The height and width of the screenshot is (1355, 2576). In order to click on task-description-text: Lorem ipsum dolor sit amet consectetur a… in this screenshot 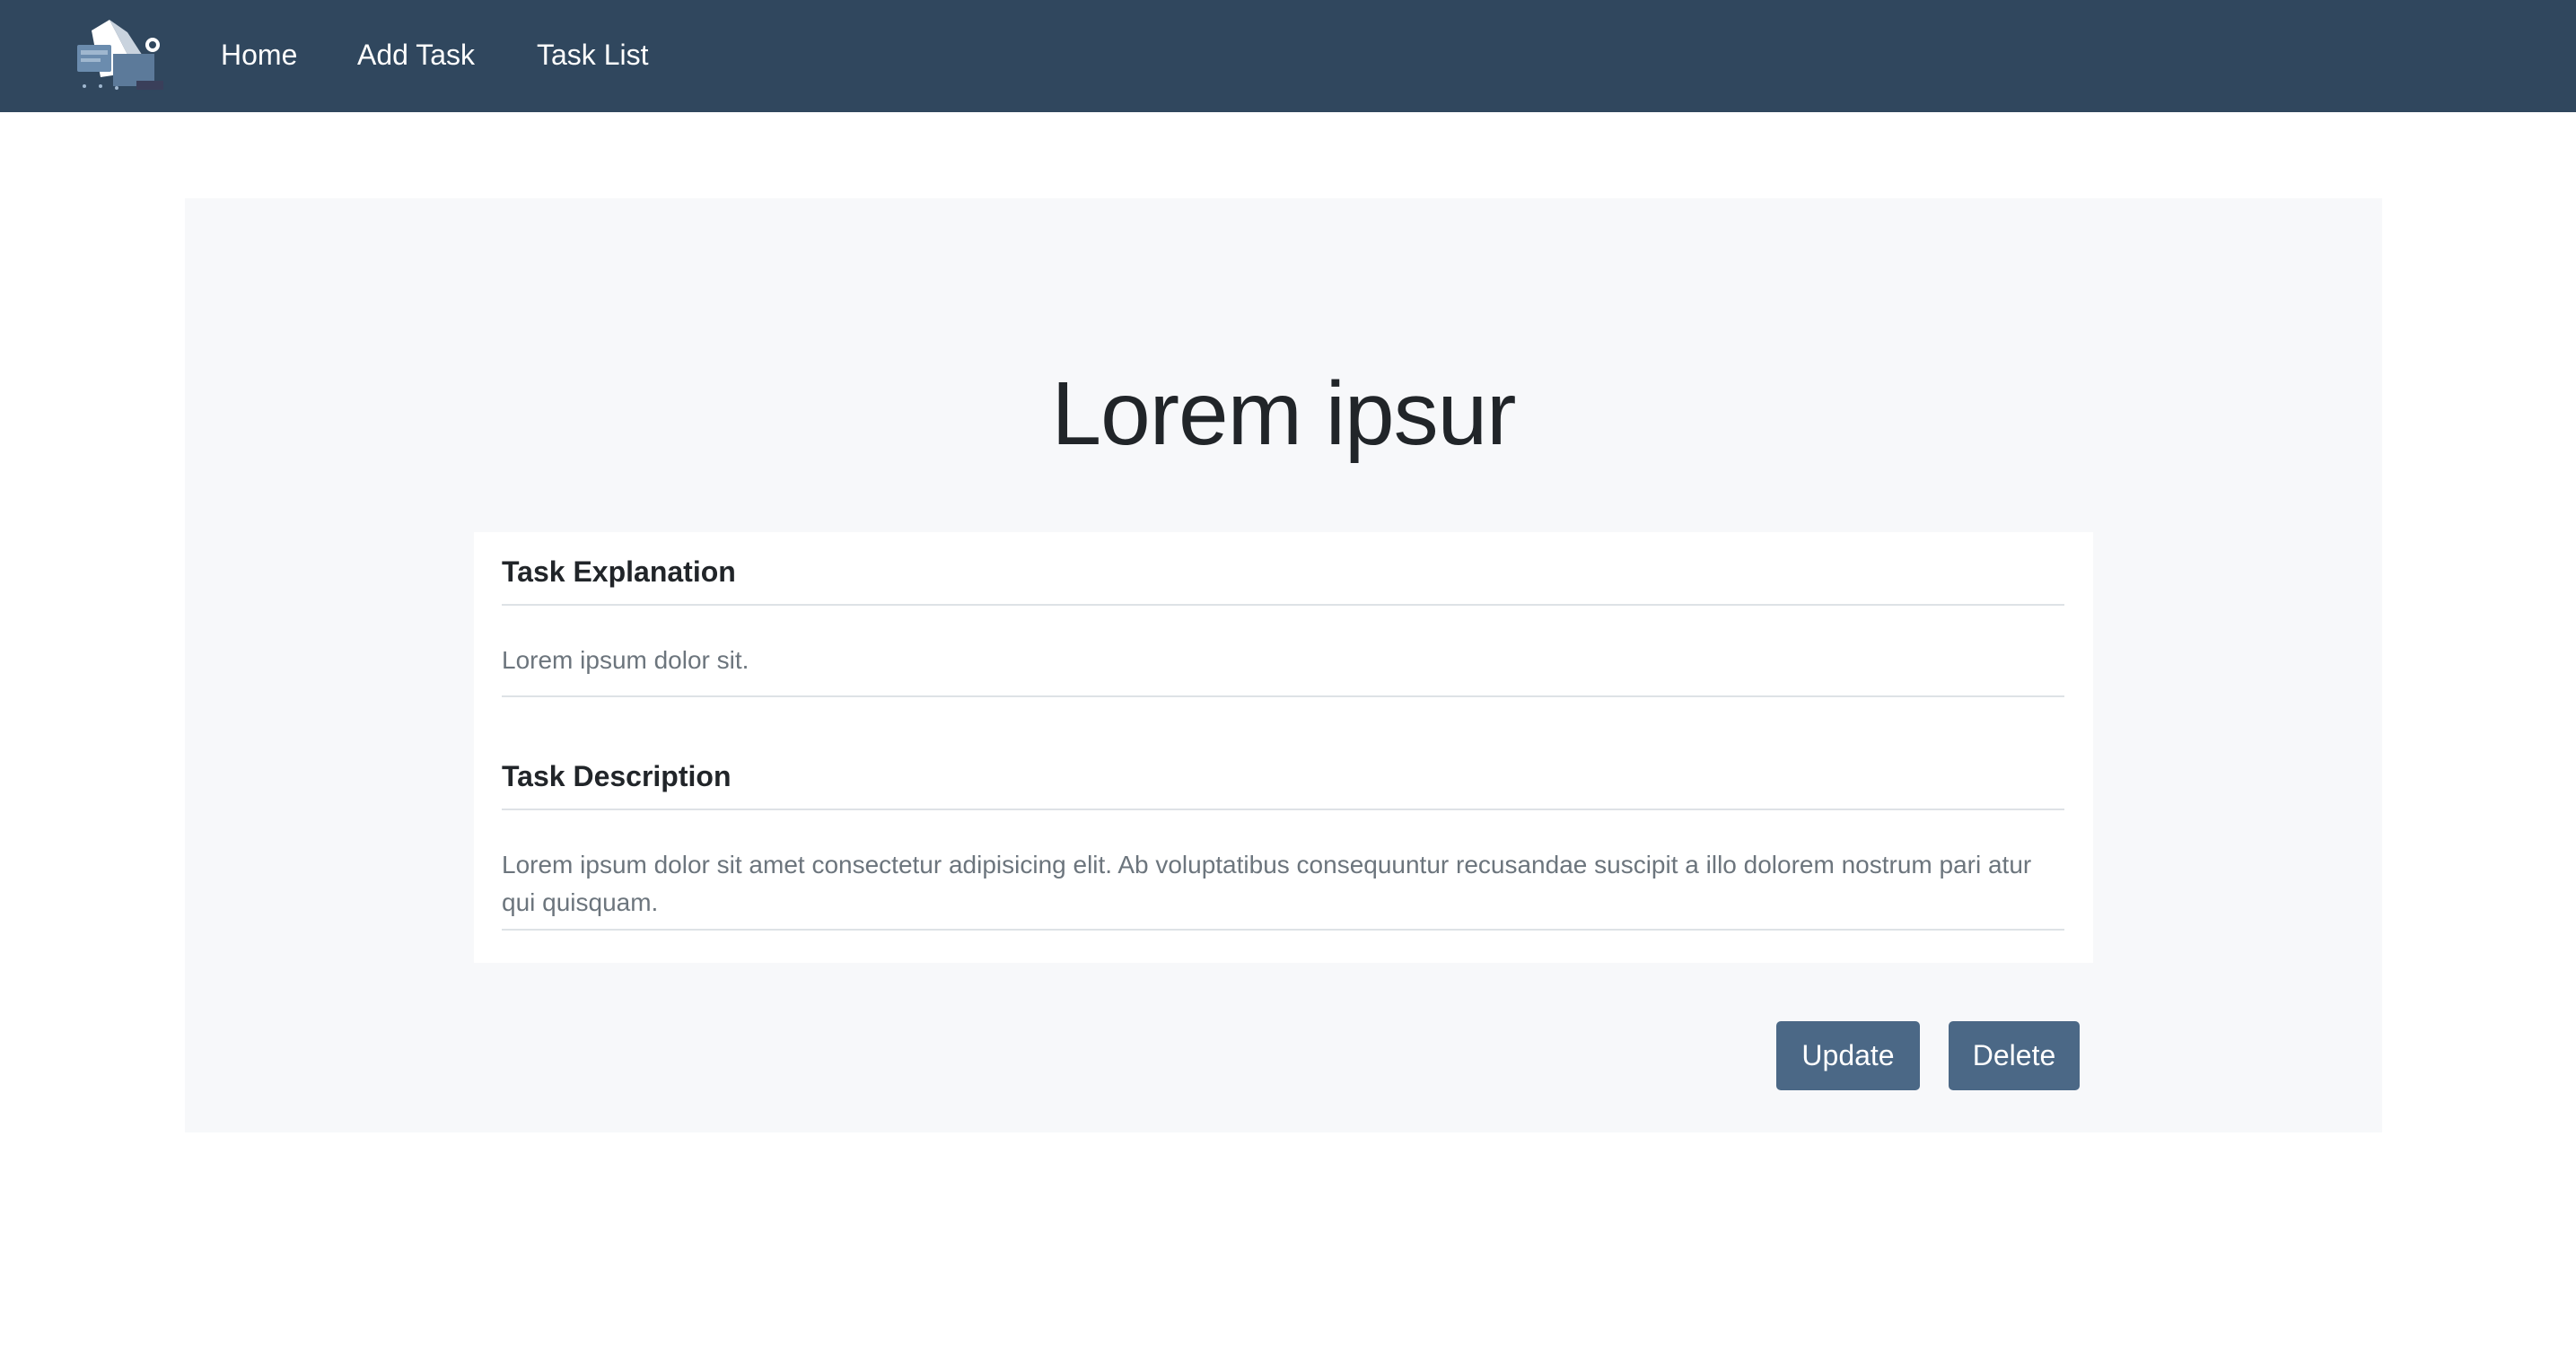, I will do `click(1283, 888)`.